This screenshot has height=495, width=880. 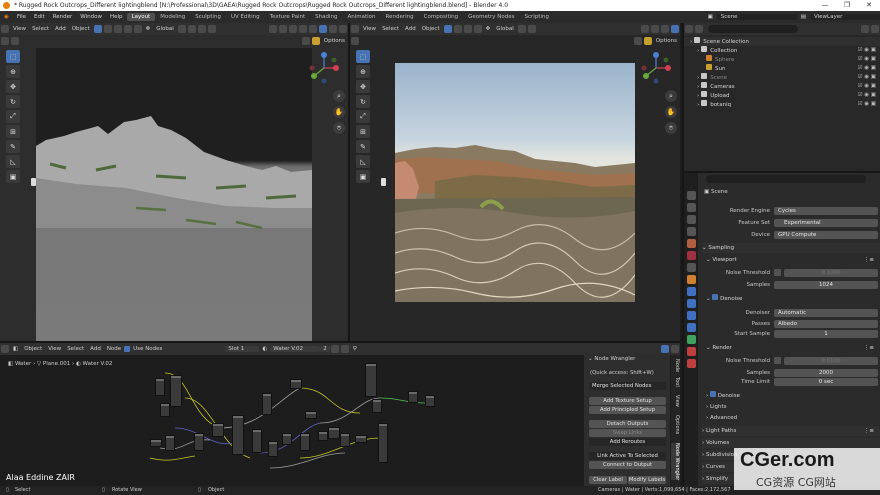 I want to click on select-invert-icon, so click(x=127, y=29).